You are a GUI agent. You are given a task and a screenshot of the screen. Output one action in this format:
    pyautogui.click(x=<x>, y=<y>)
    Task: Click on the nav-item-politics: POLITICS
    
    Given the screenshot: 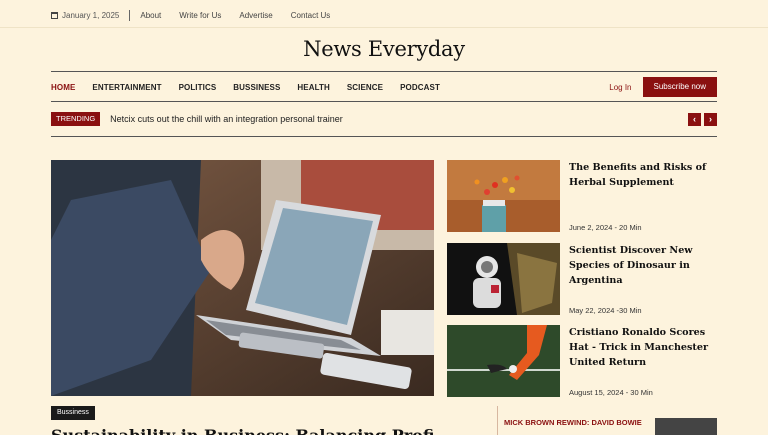 What is the action you would take?
    pyautogui.click(x=198, y=87)
    